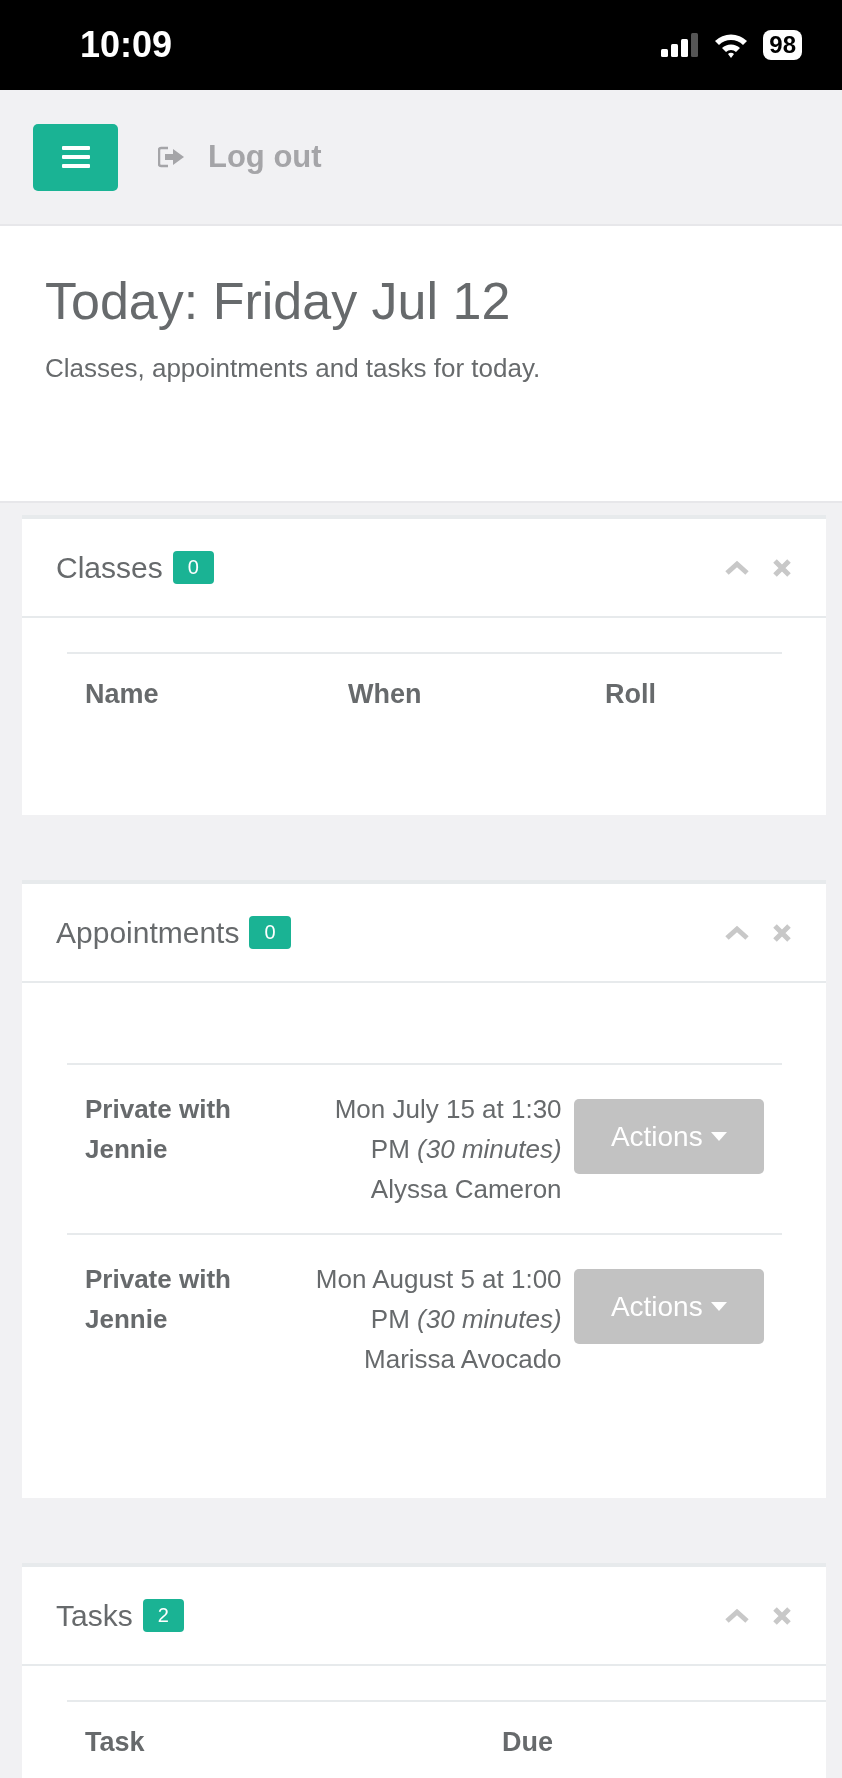  I want to click on menu-icon, so click(75, 157).